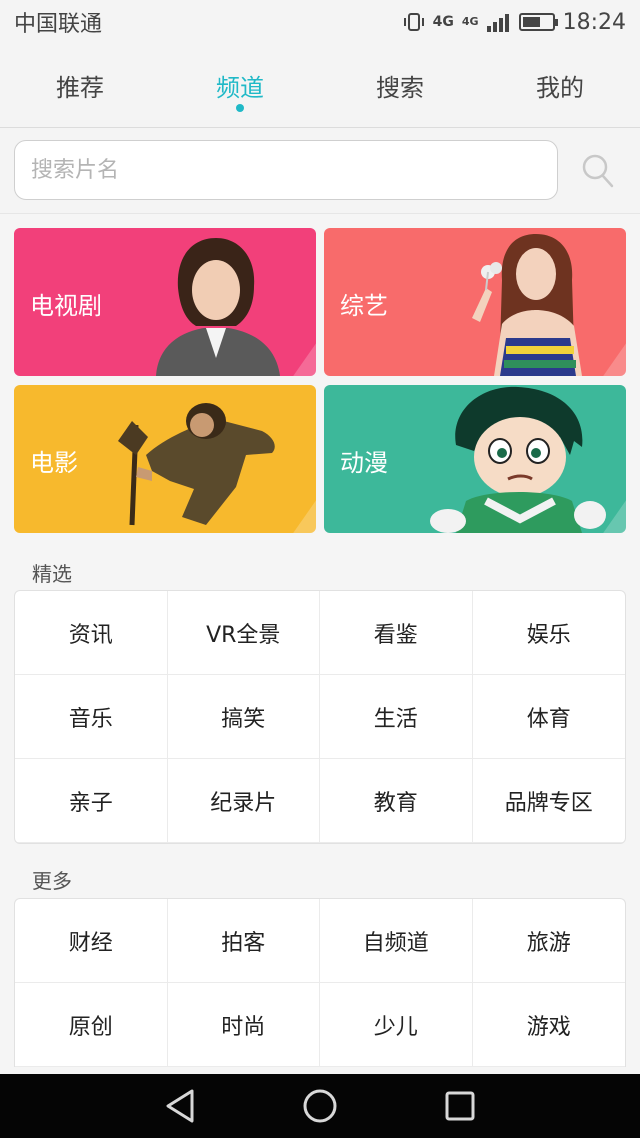 This screenshot has width=640, height=1138. What do you see at coordinates (91, 633) in the screenshot?
I see `channel-grid-item: 资讯` at bounding box center [91, 633].